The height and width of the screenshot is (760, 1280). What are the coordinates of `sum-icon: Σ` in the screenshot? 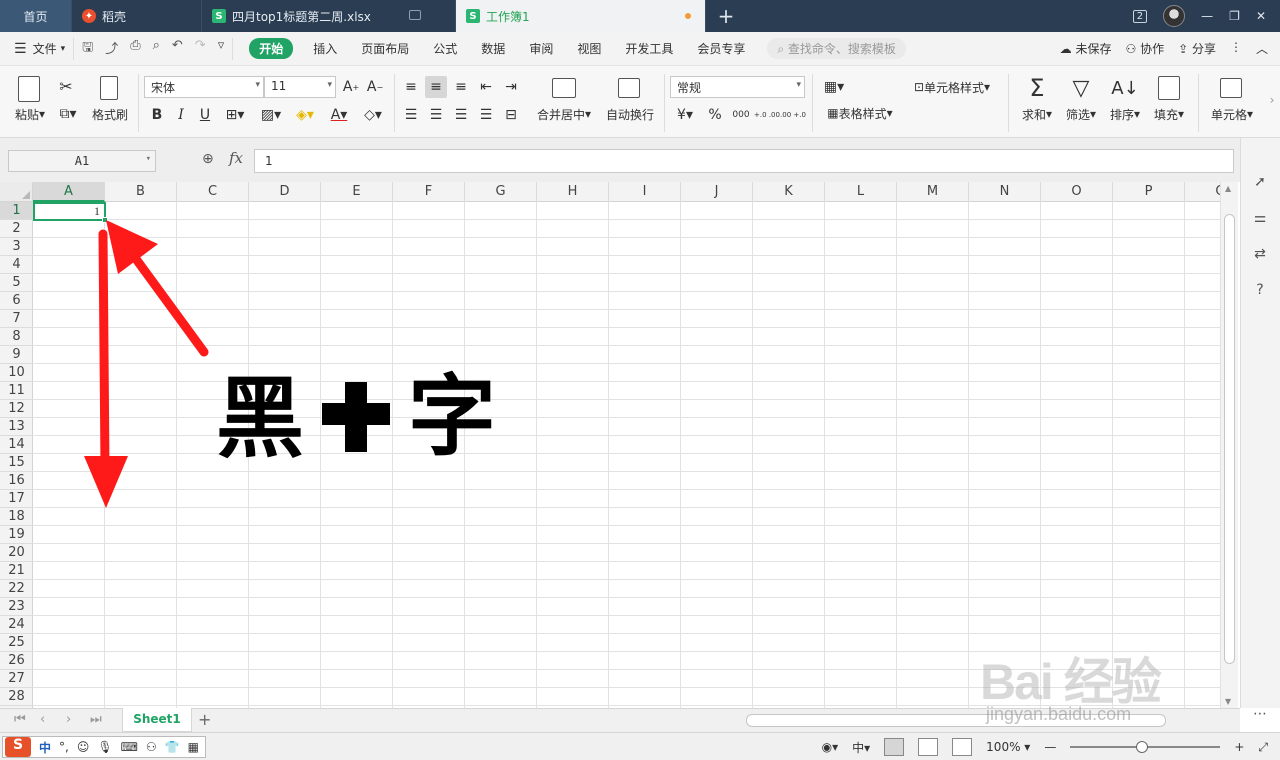 It's located at (1037, 88).